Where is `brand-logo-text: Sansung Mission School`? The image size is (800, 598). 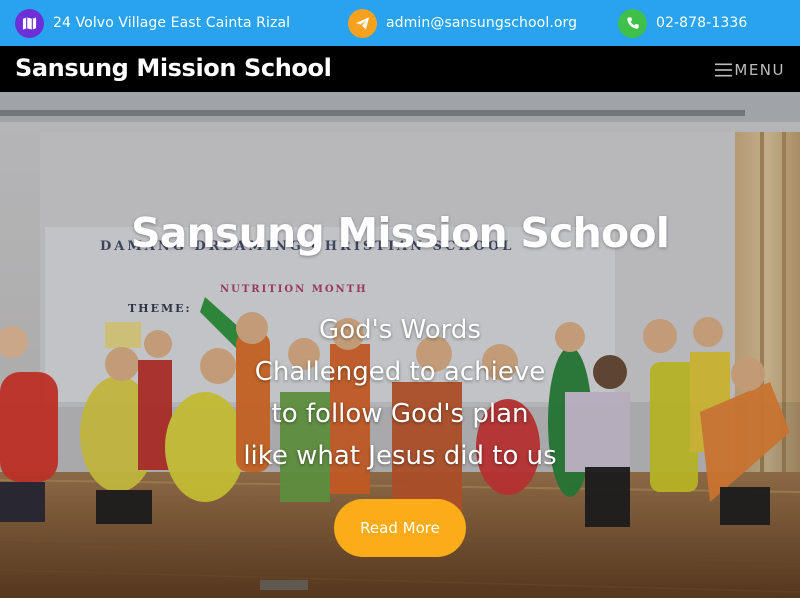
brand-logo-text: Sansung Mission School is located at coordinates (173, 68).